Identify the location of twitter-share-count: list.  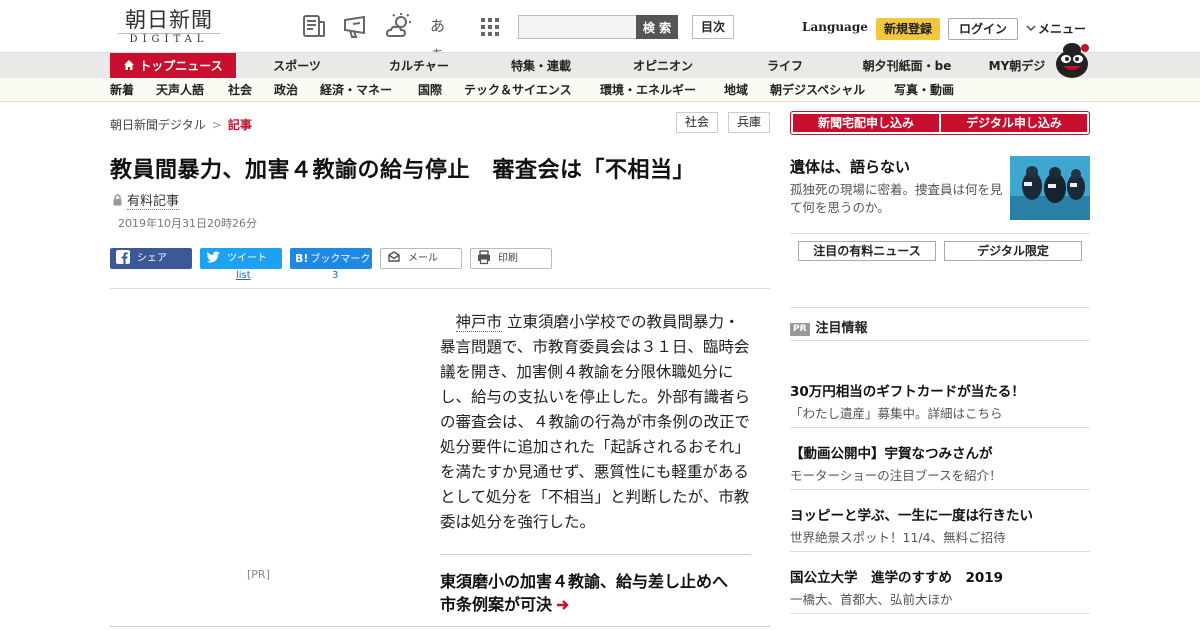
(243, 275).